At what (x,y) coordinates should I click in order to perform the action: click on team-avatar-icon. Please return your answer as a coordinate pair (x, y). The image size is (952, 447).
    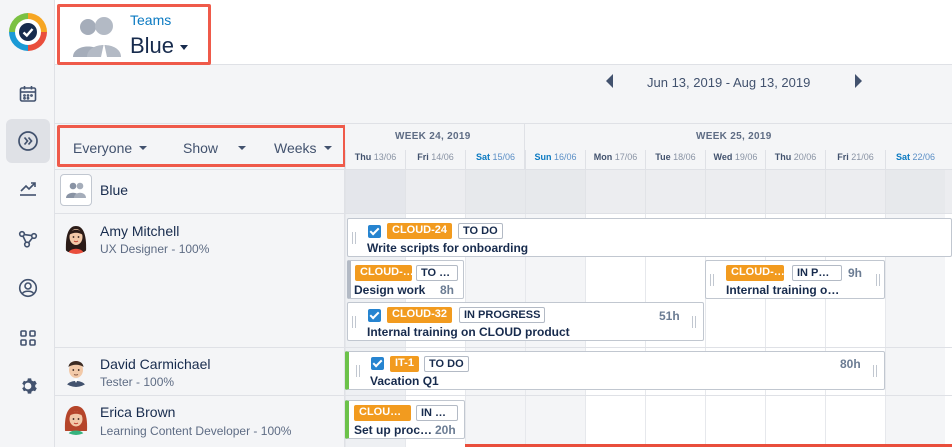
    Looking at the image, I should click on (96, 38).